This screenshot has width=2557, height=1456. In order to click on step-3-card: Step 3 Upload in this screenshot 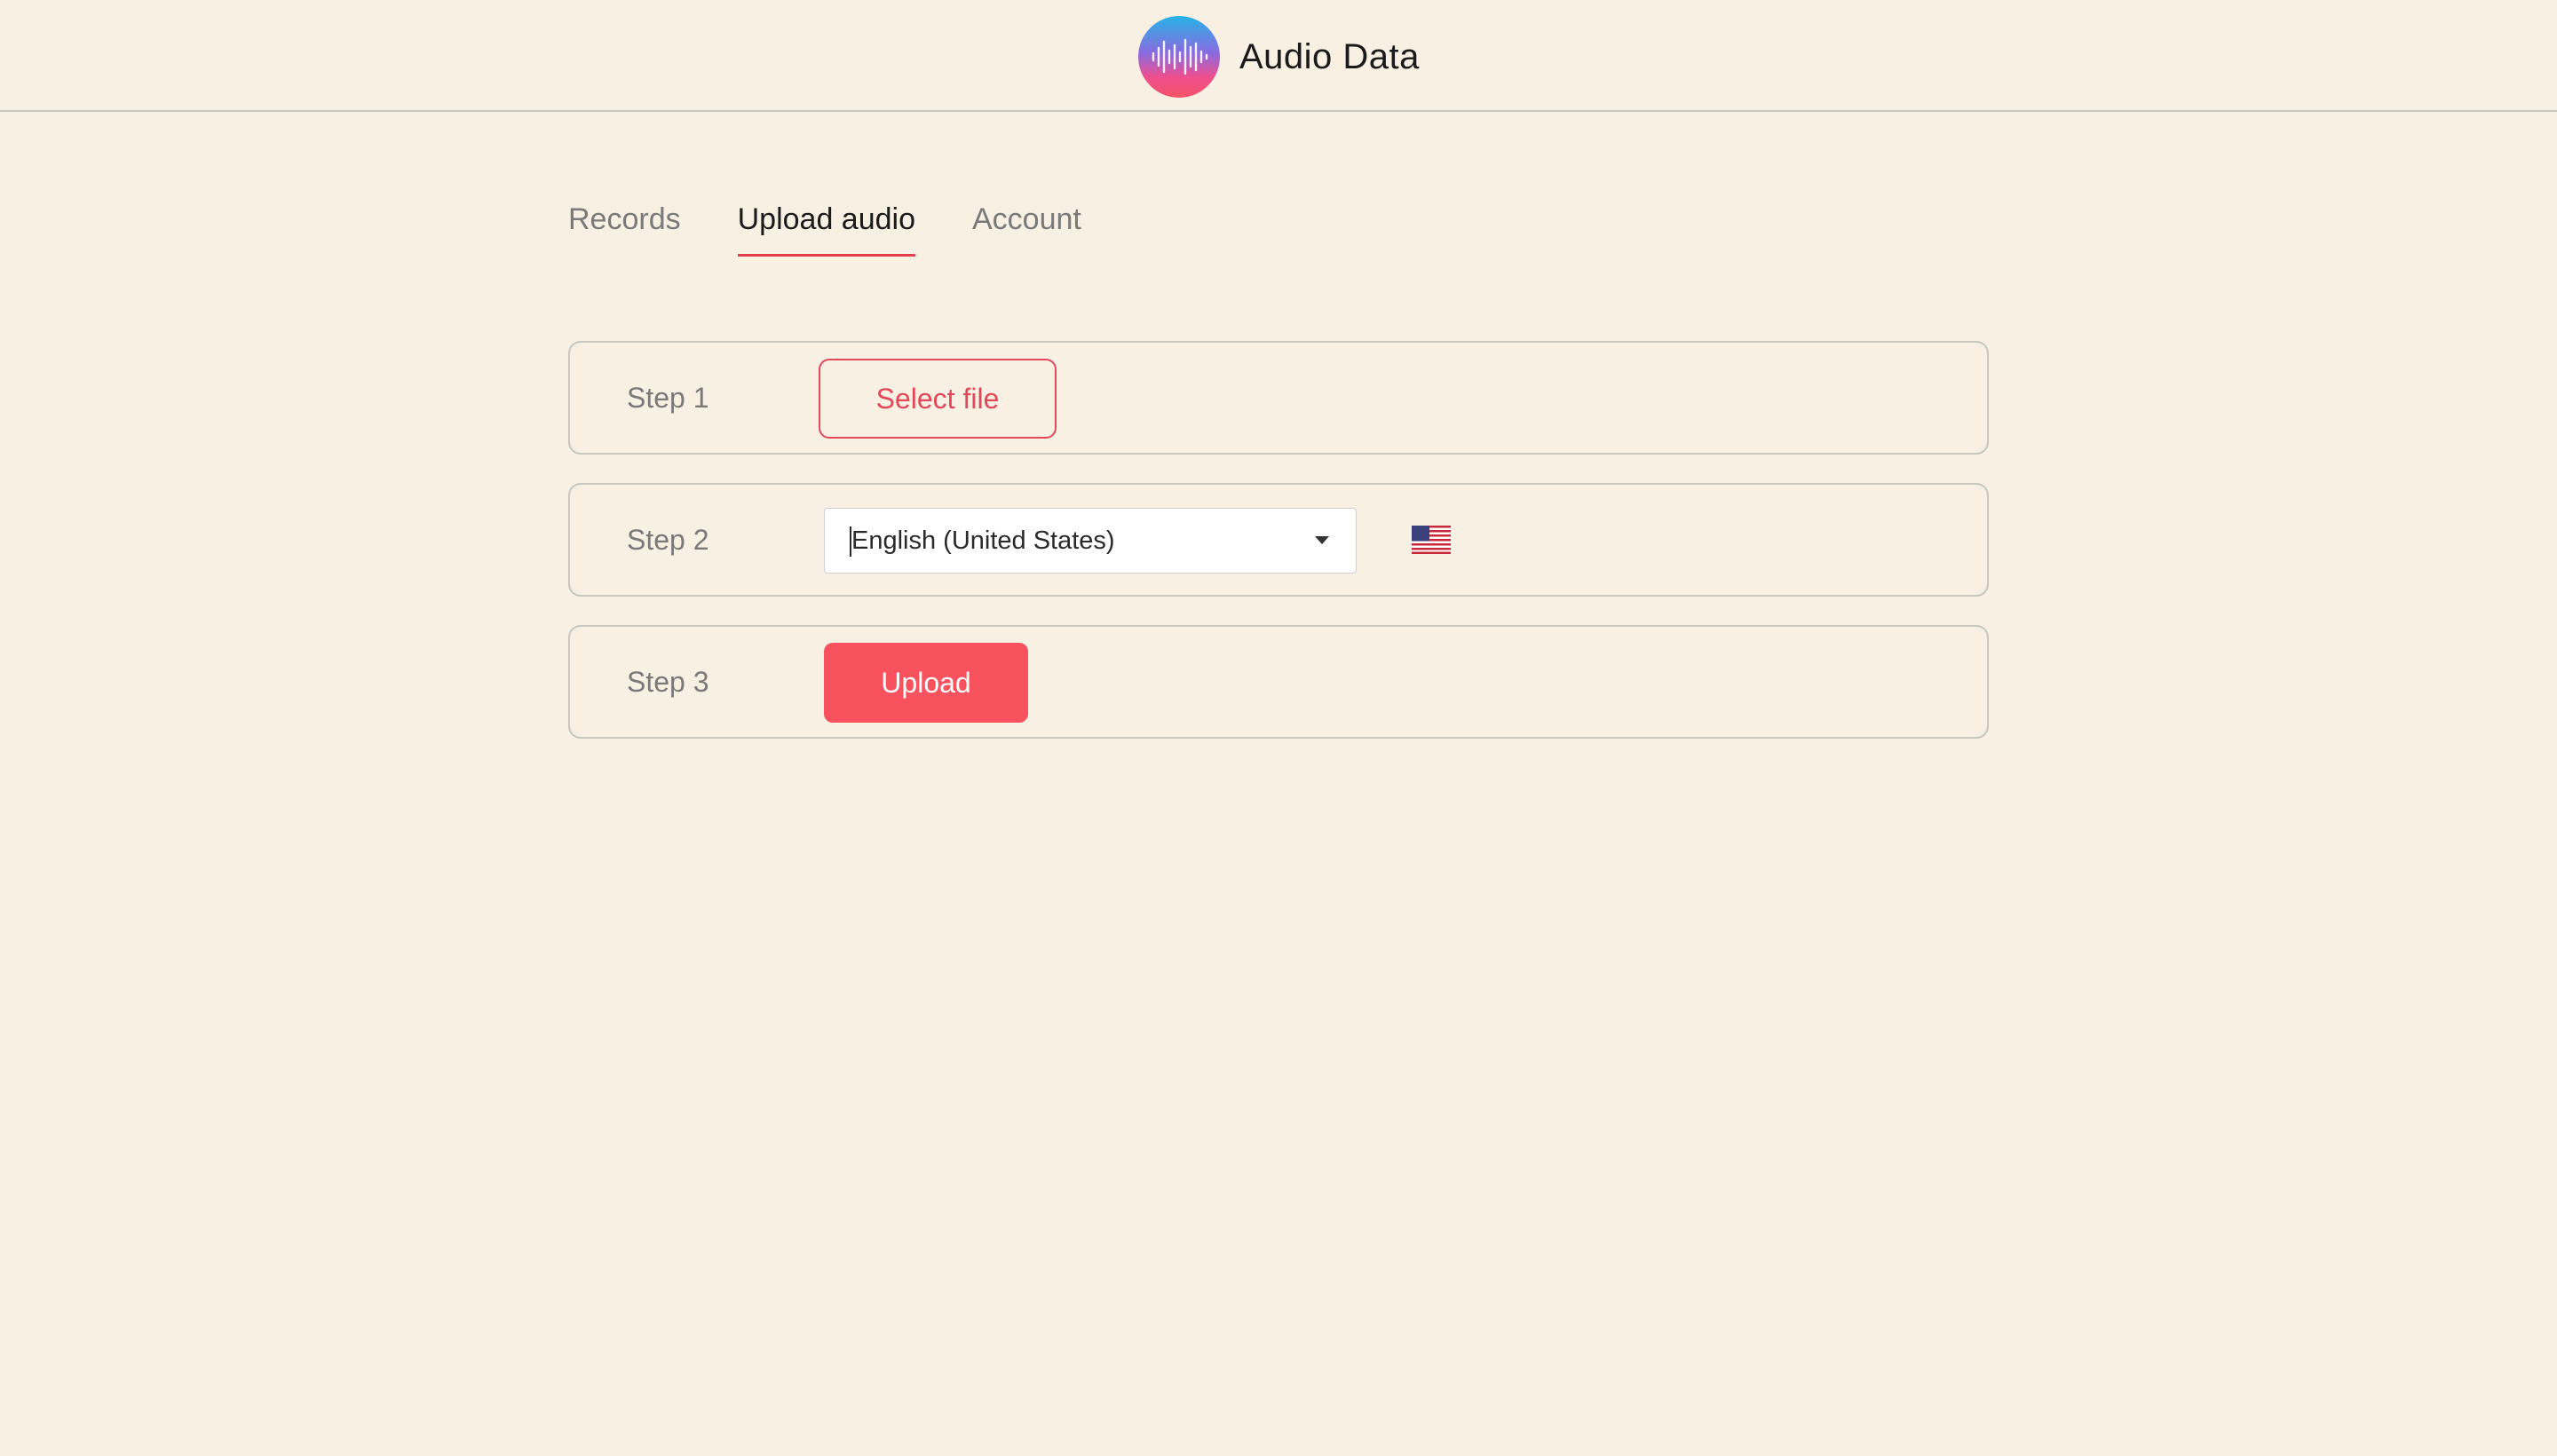, I will do `click(1278, 682)`.